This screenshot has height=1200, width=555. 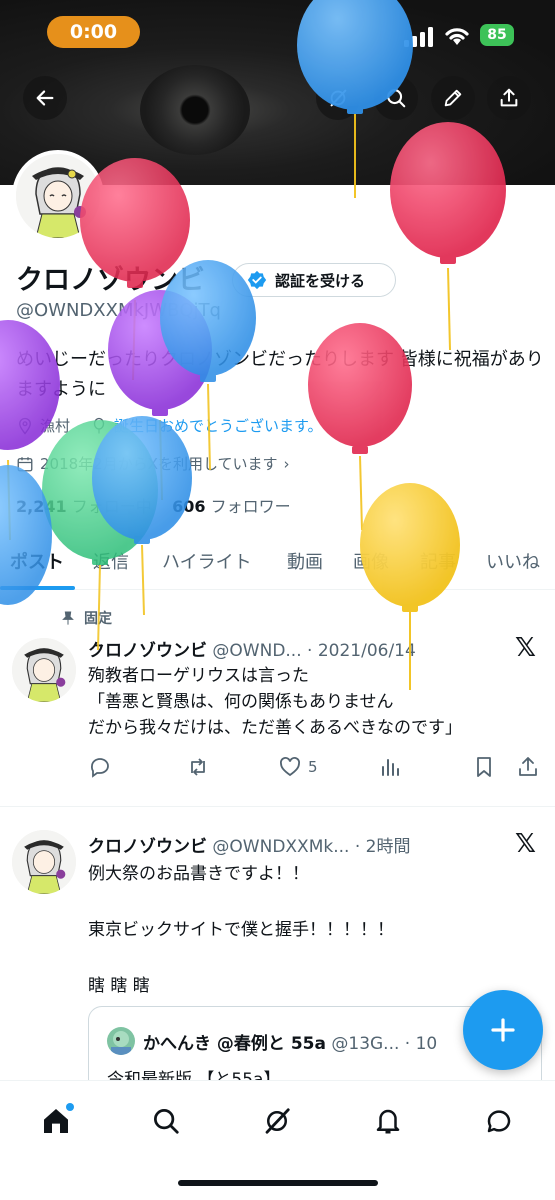 What do you see at coordinates (390, 767) in the screenshot?
I see `views-button` at bounding box center [390, 767].